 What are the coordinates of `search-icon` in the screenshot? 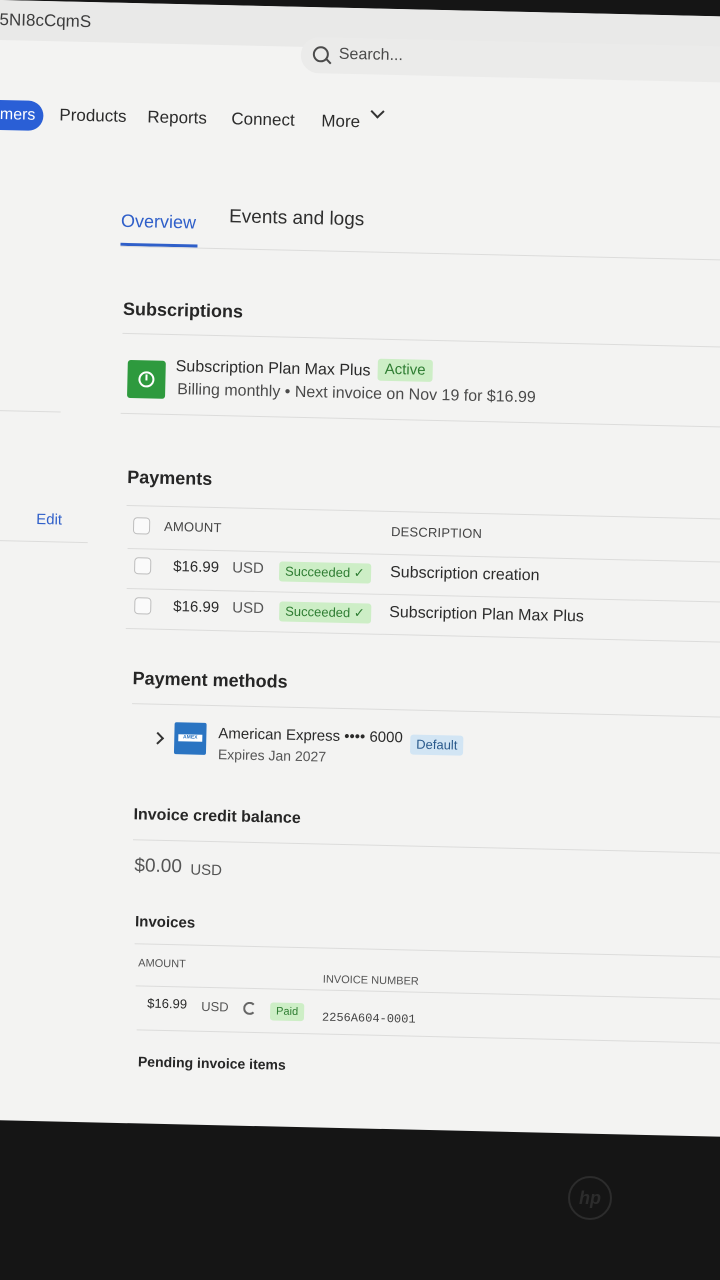 It's located at (321, 54).